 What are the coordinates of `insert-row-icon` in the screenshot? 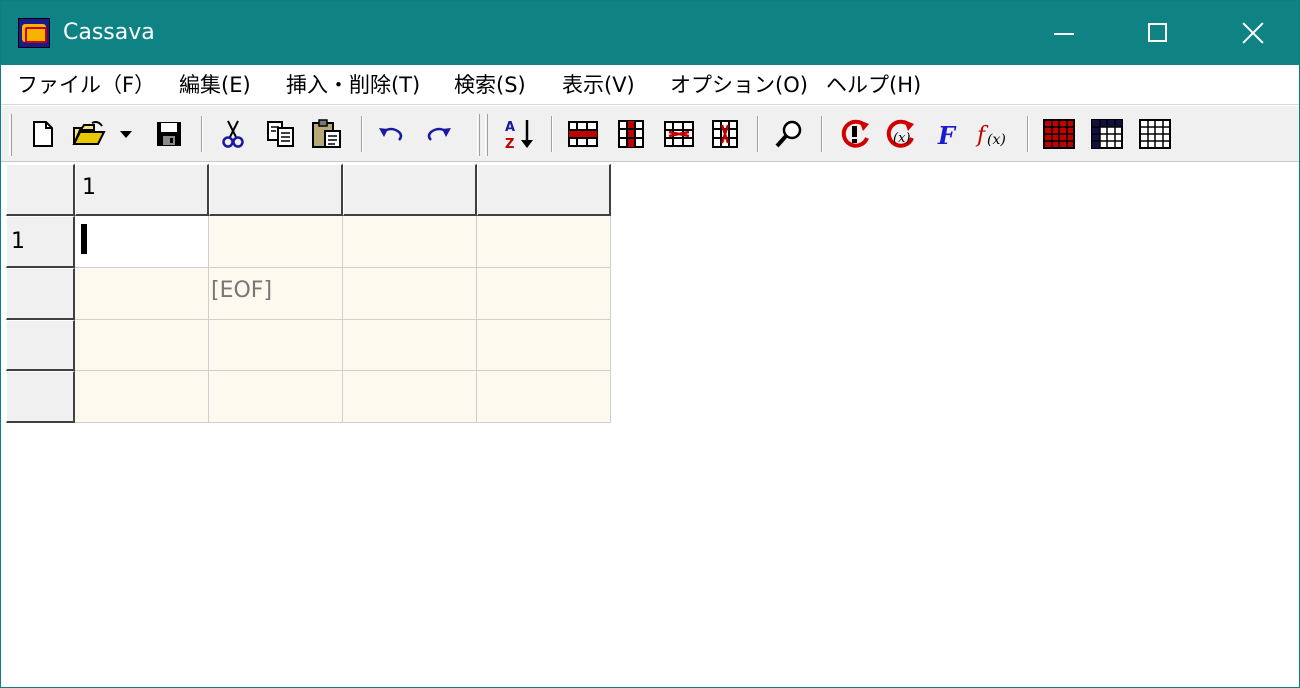 It's located at (583, 134).